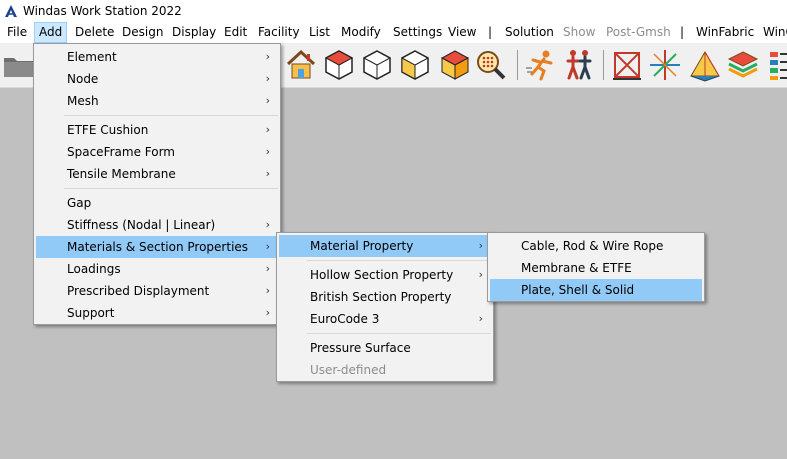  I want to click on axes-icon, so click(665, 65).